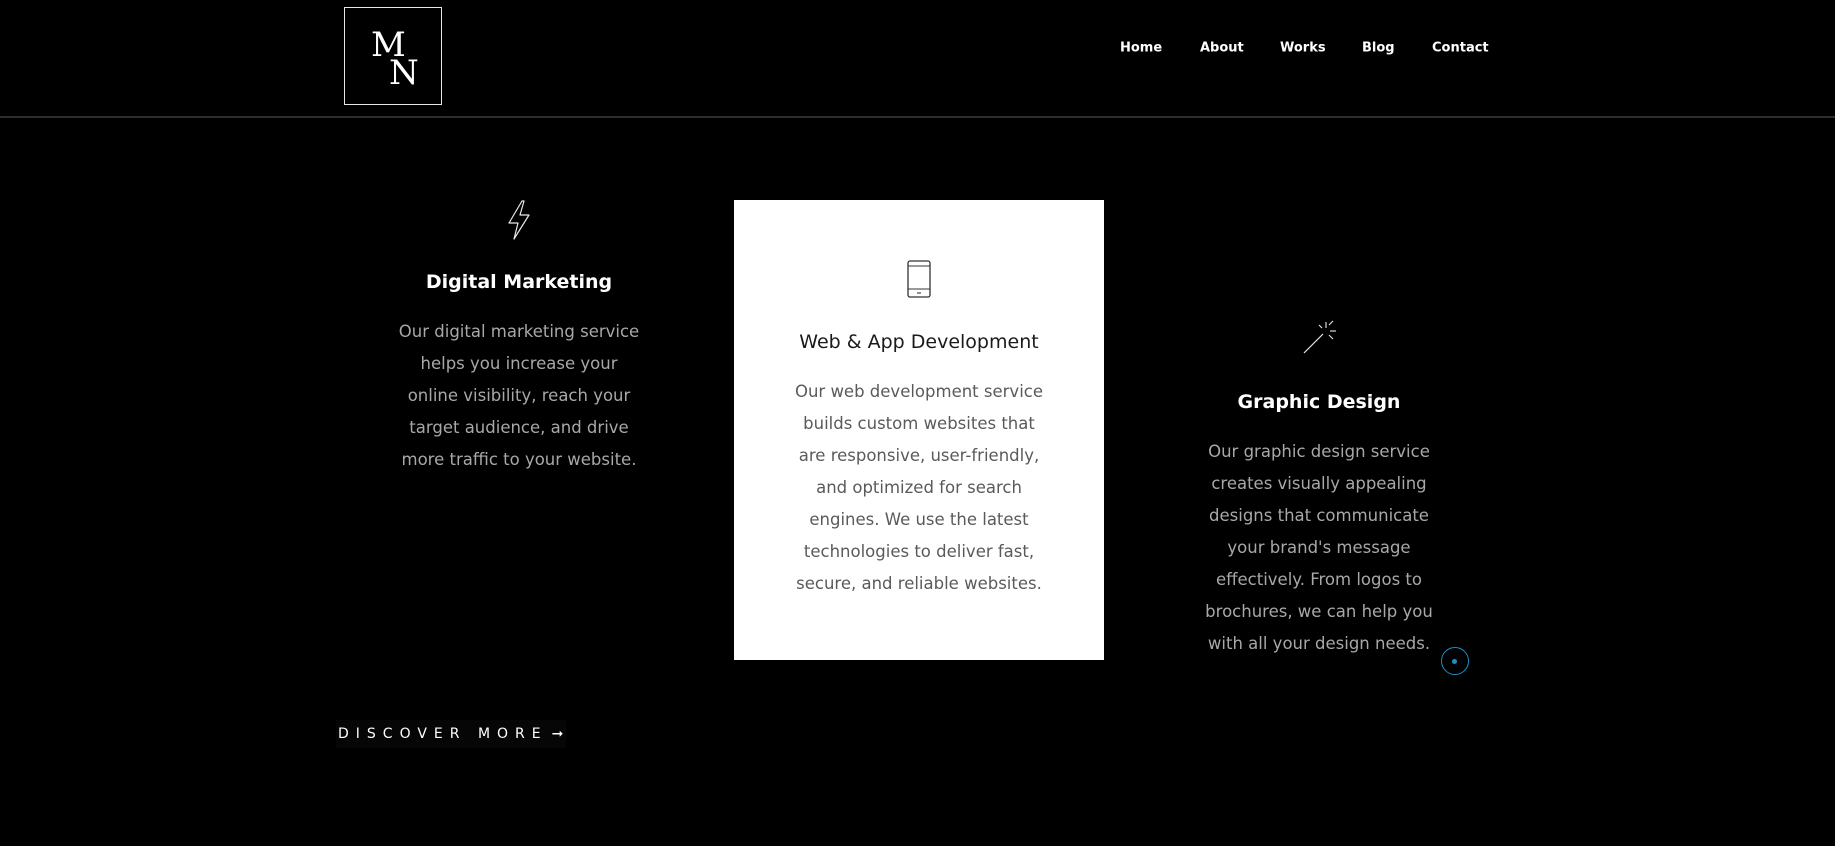 Image resolution: width=1835 pixels, height=846 pixels. Describe the element at coordinates (917, 59) in the screenshot. I see `site-header: M N Home About Works Blog Contact` at that location.